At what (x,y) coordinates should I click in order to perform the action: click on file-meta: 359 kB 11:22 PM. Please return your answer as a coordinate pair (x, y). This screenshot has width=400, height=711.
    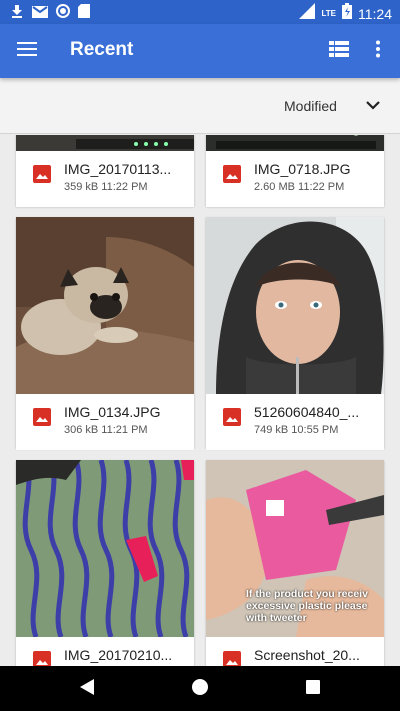
    Looking at the image, I should click on (106, 187).